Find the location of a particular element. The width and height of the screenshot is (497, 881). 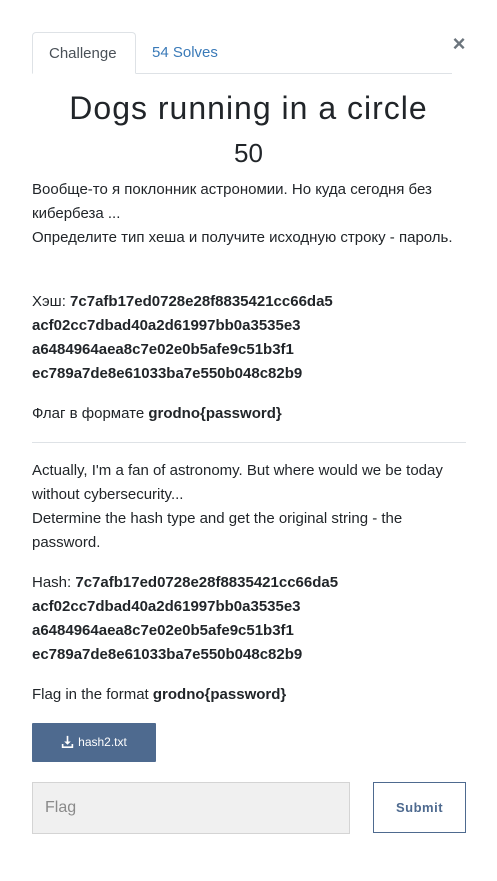

close-button: × is located at coordinates (459, 44).